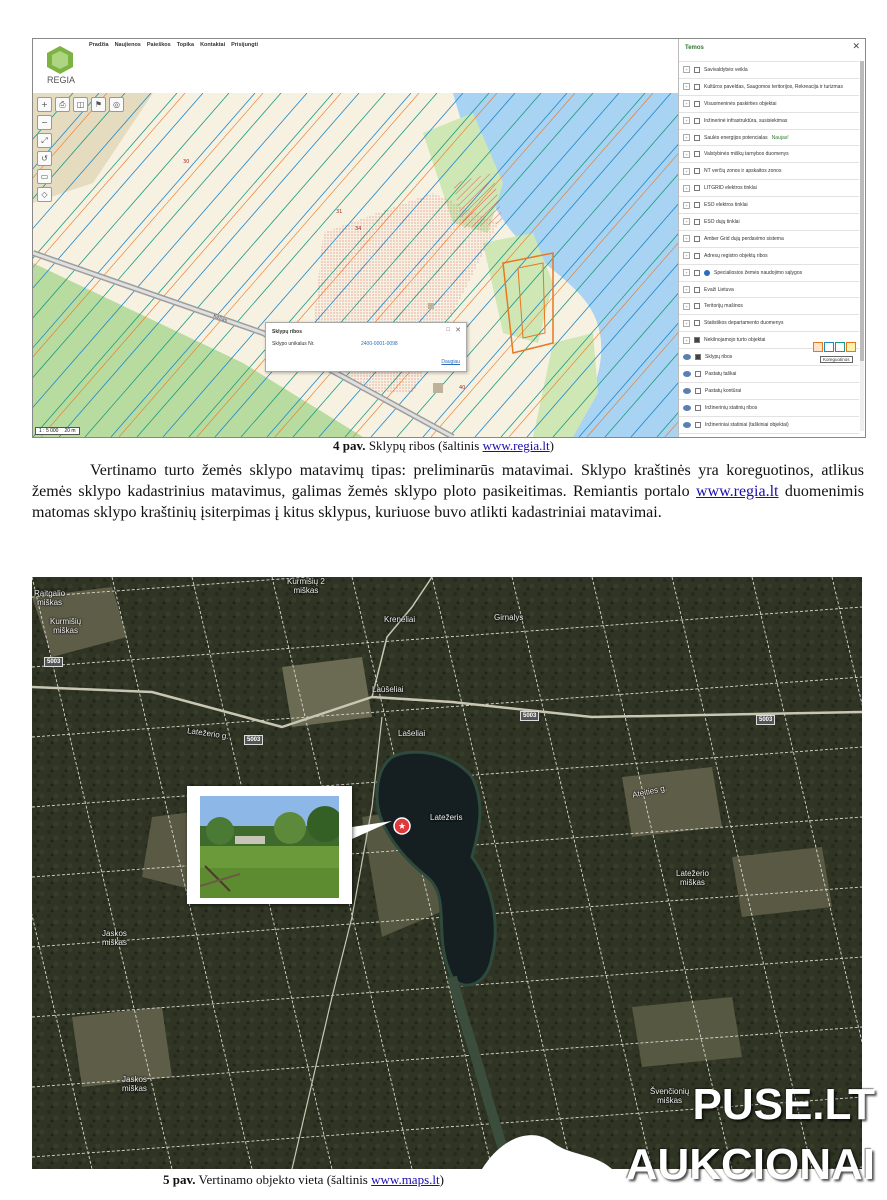  Describe the element at coordinates (737, 491) in the screenshot. I see `body-link: www.regia.lt` at that location.